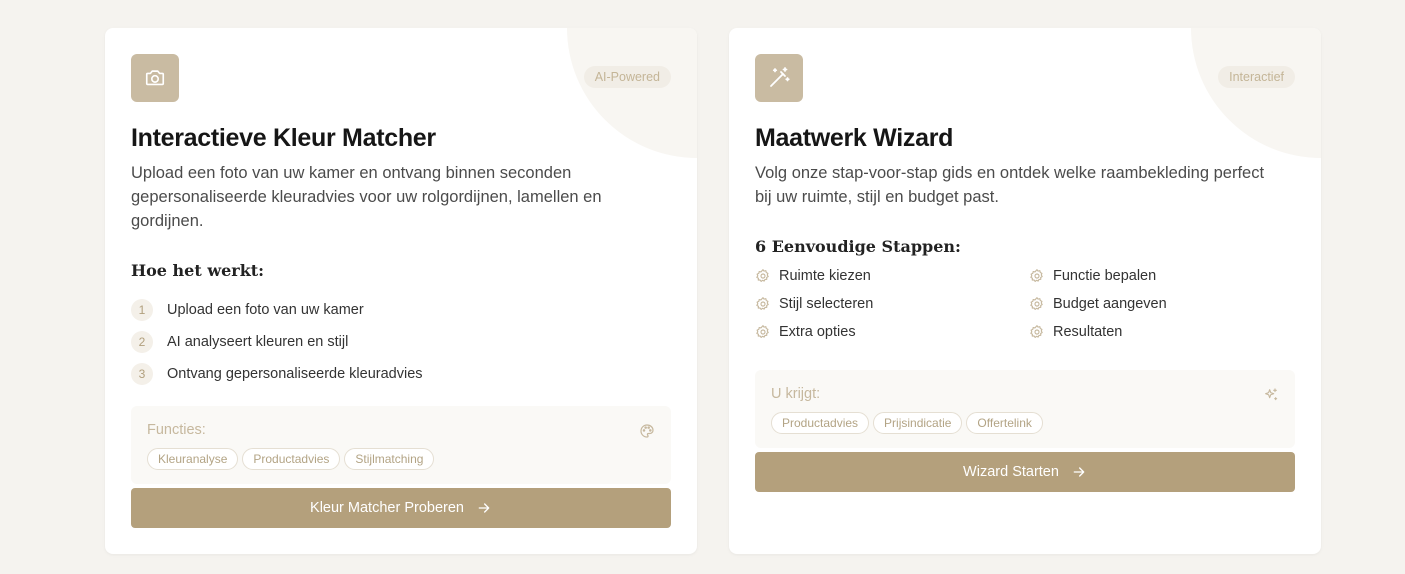  I want to click on step-number: 2, so click(142, 342).